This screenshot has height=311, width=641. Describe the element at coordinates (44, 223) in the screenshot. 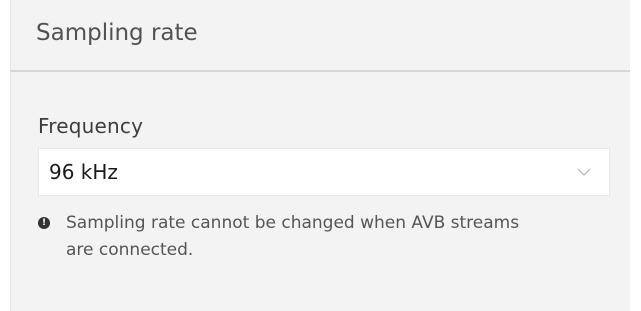

I see `info-icon: !` at that location.